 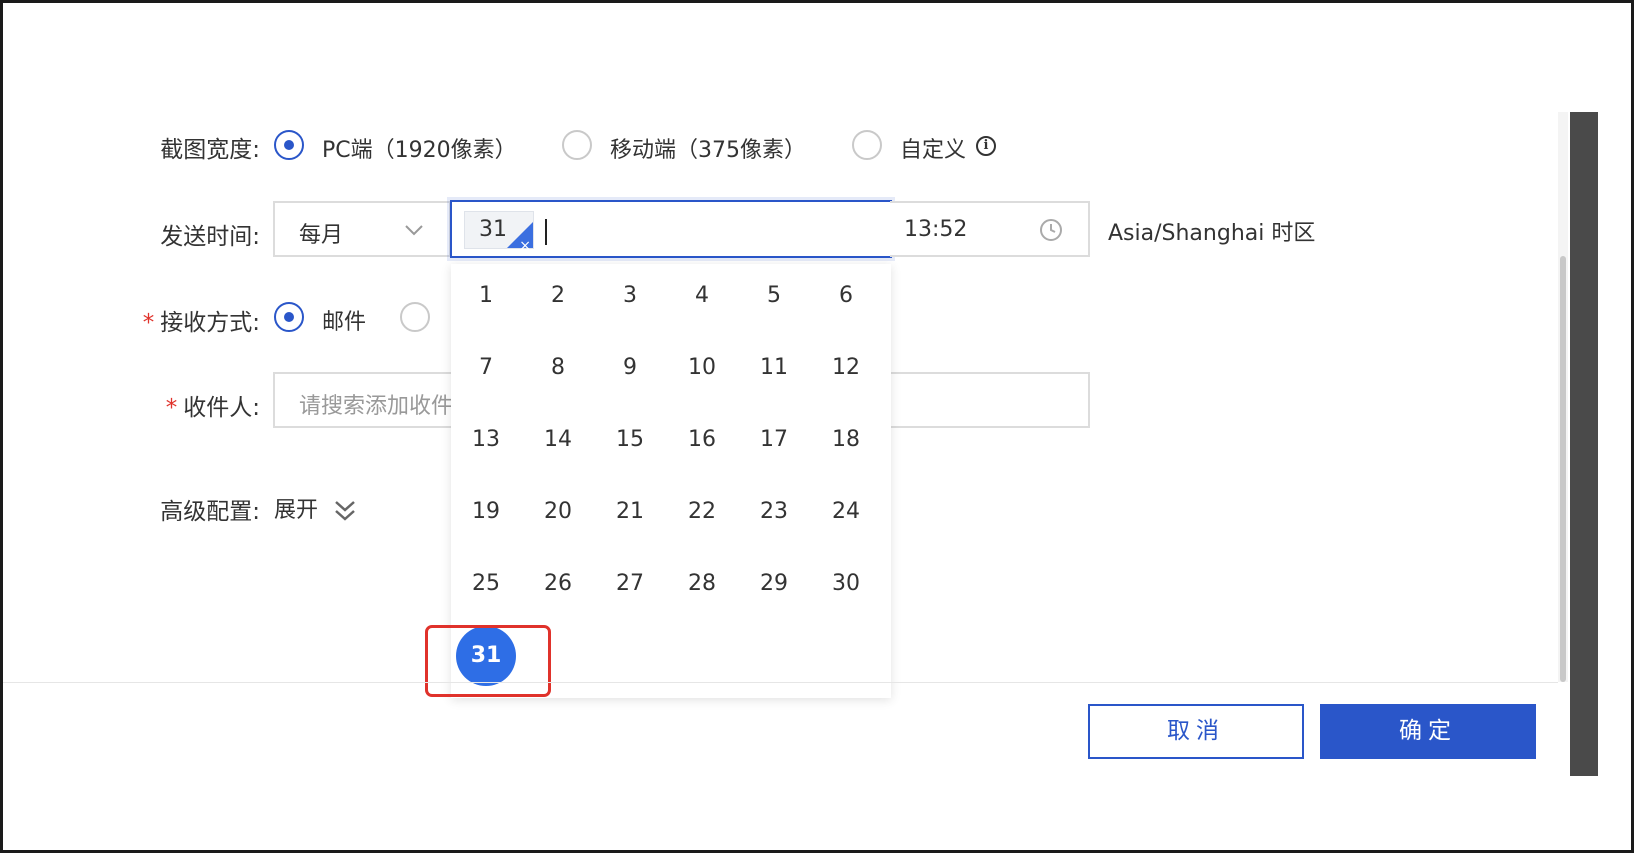 What do you see at coordinates (1051, 230) in the screenshot?
I see `clock-icon` at bounding box center [1051, 230].